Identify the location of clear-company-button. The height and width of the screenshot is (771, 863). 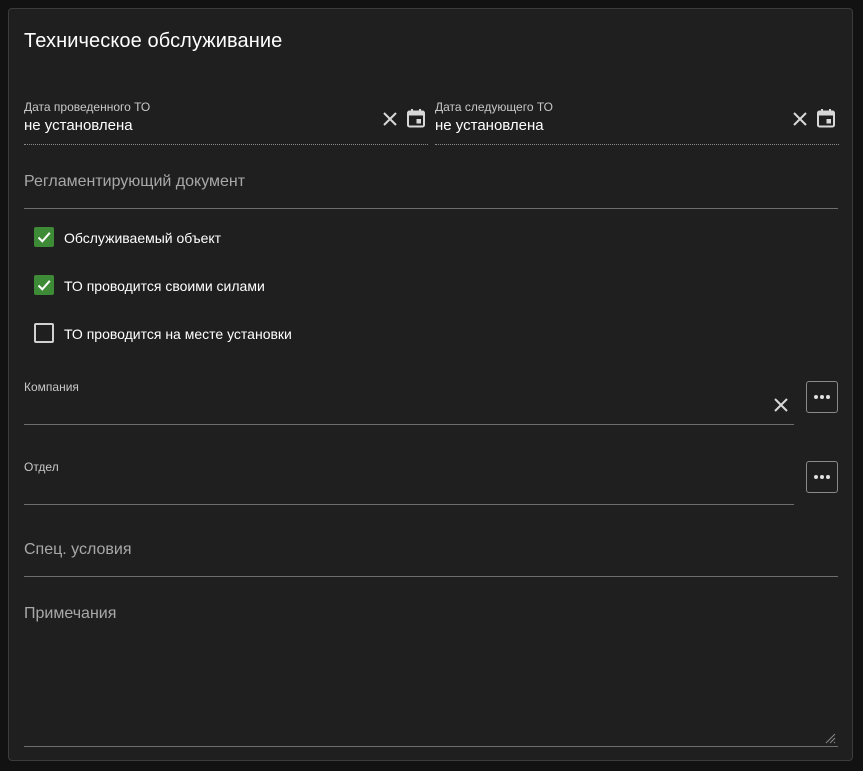
(781, 405).